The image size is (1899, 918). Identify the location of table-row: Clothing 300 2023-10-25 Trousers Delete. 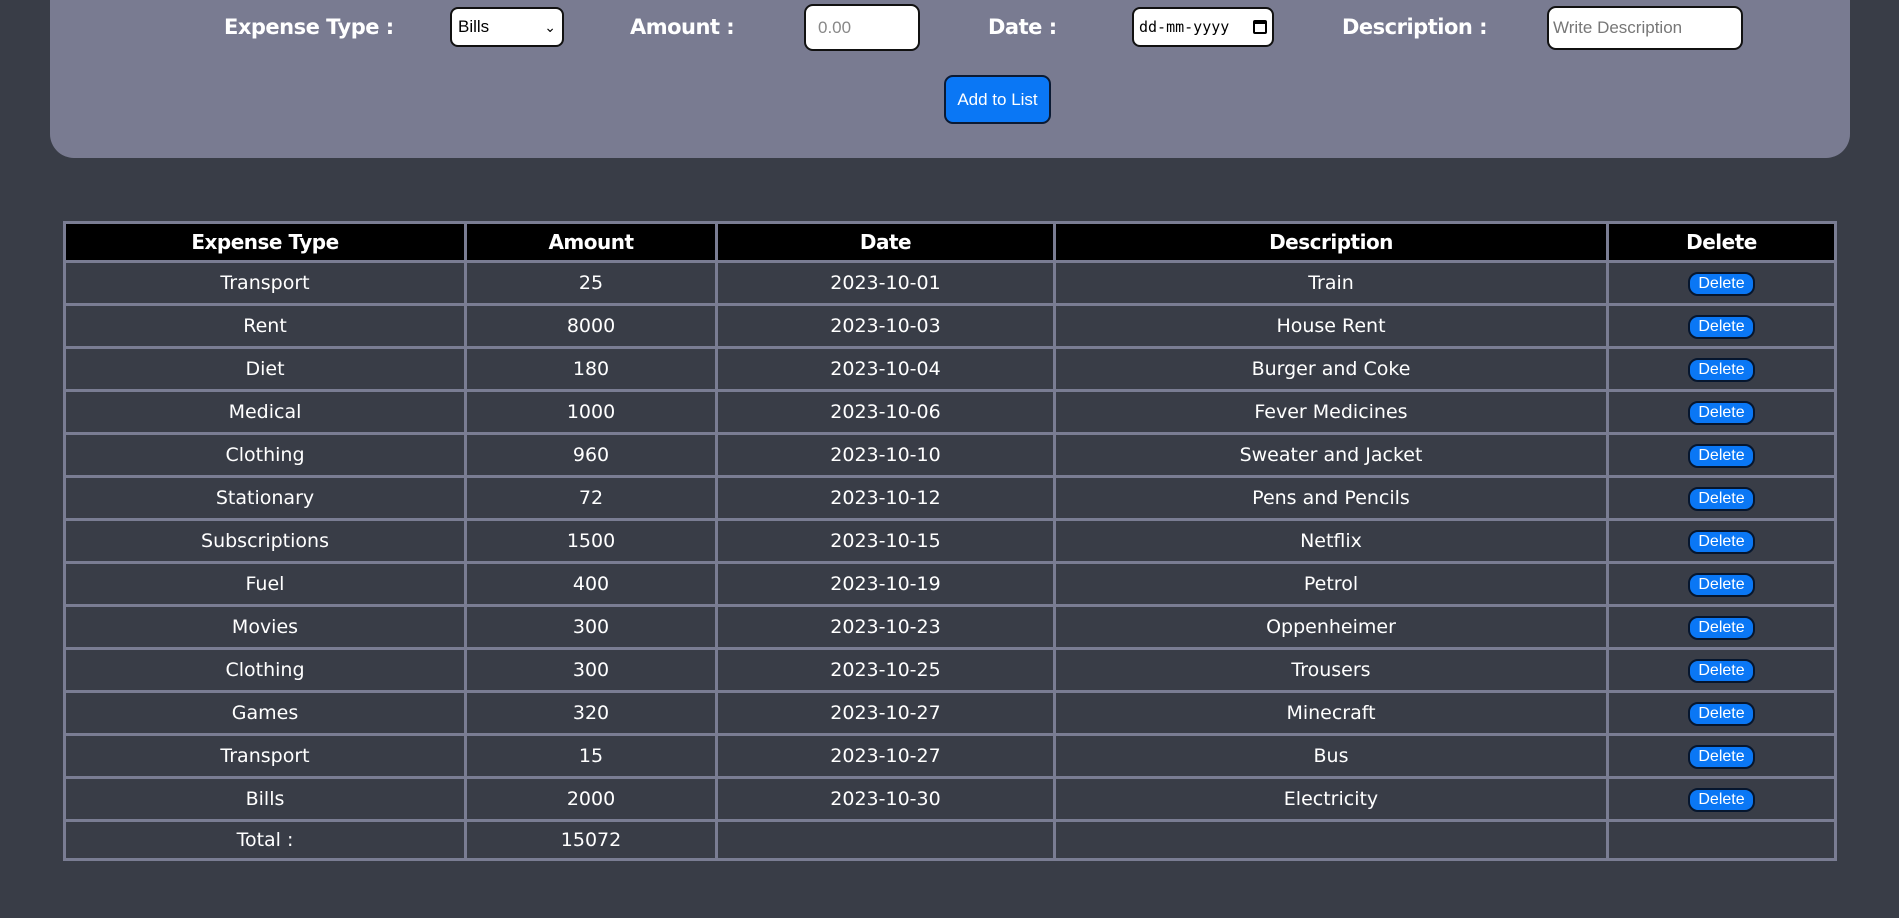
(950, 670).